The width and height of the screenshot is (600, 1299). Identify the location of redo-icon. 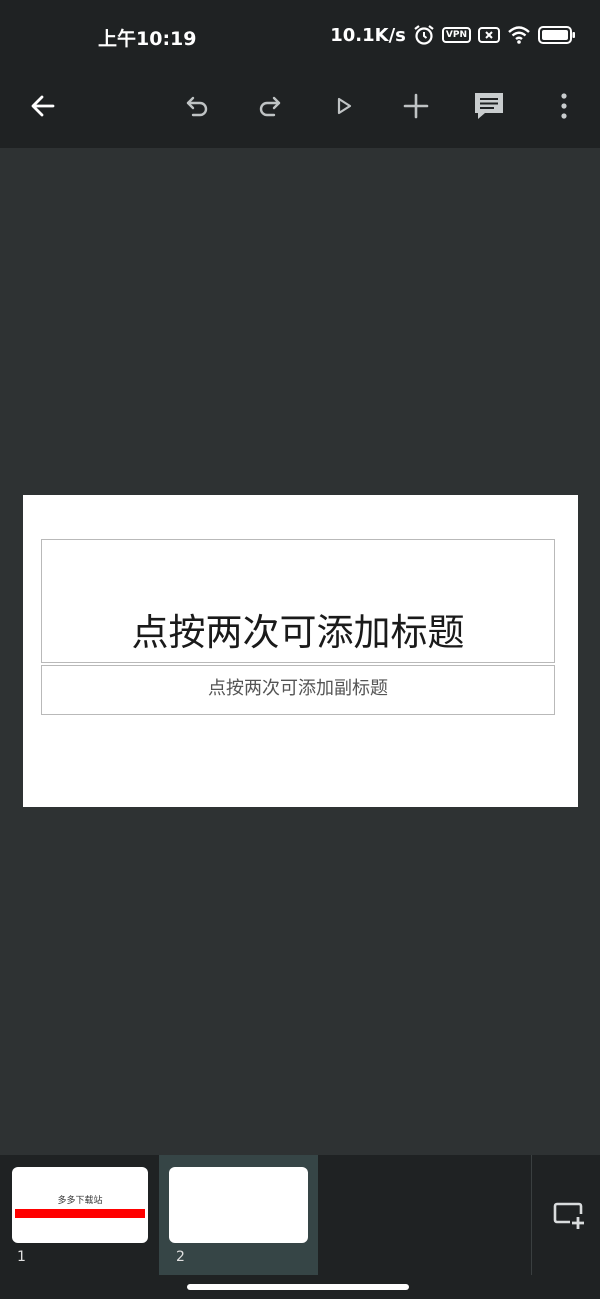
(269, 108).